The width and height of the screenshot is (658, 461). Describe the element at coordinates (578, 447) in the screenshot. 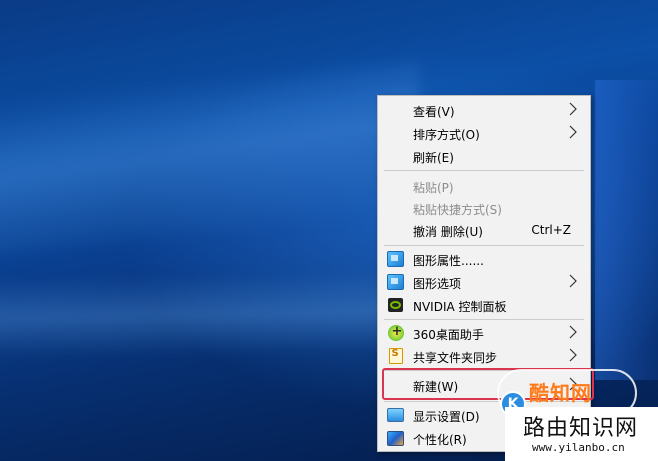

I see `watermark-url: www.yilanbo.cn` at that location.